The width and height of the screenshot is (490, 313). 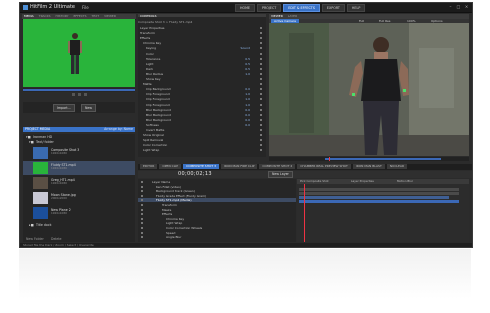 What do you see at coordinates (79, 225) in the screenshot?
I see `folder-row: ▸■ Title dock` at bounding box center [79, 225].